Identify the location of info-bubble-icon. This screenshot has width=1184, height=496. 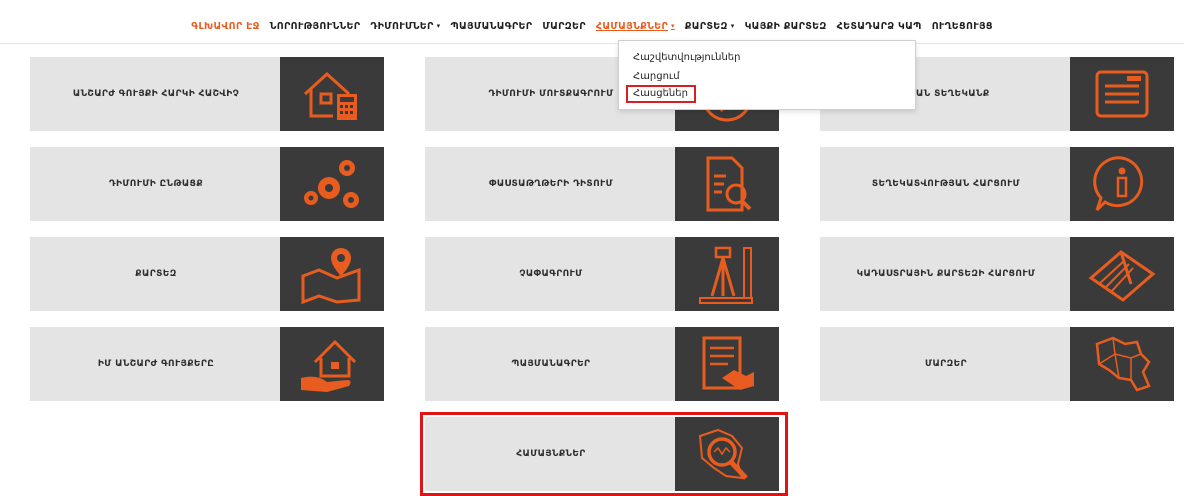
(1122, 184).